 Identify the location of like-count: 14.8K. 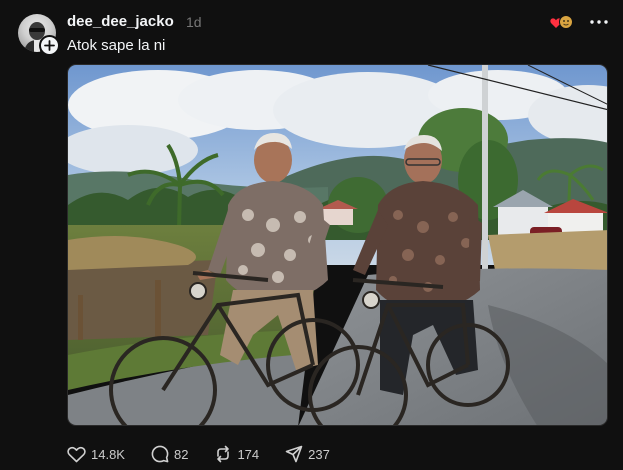
(108, 454).